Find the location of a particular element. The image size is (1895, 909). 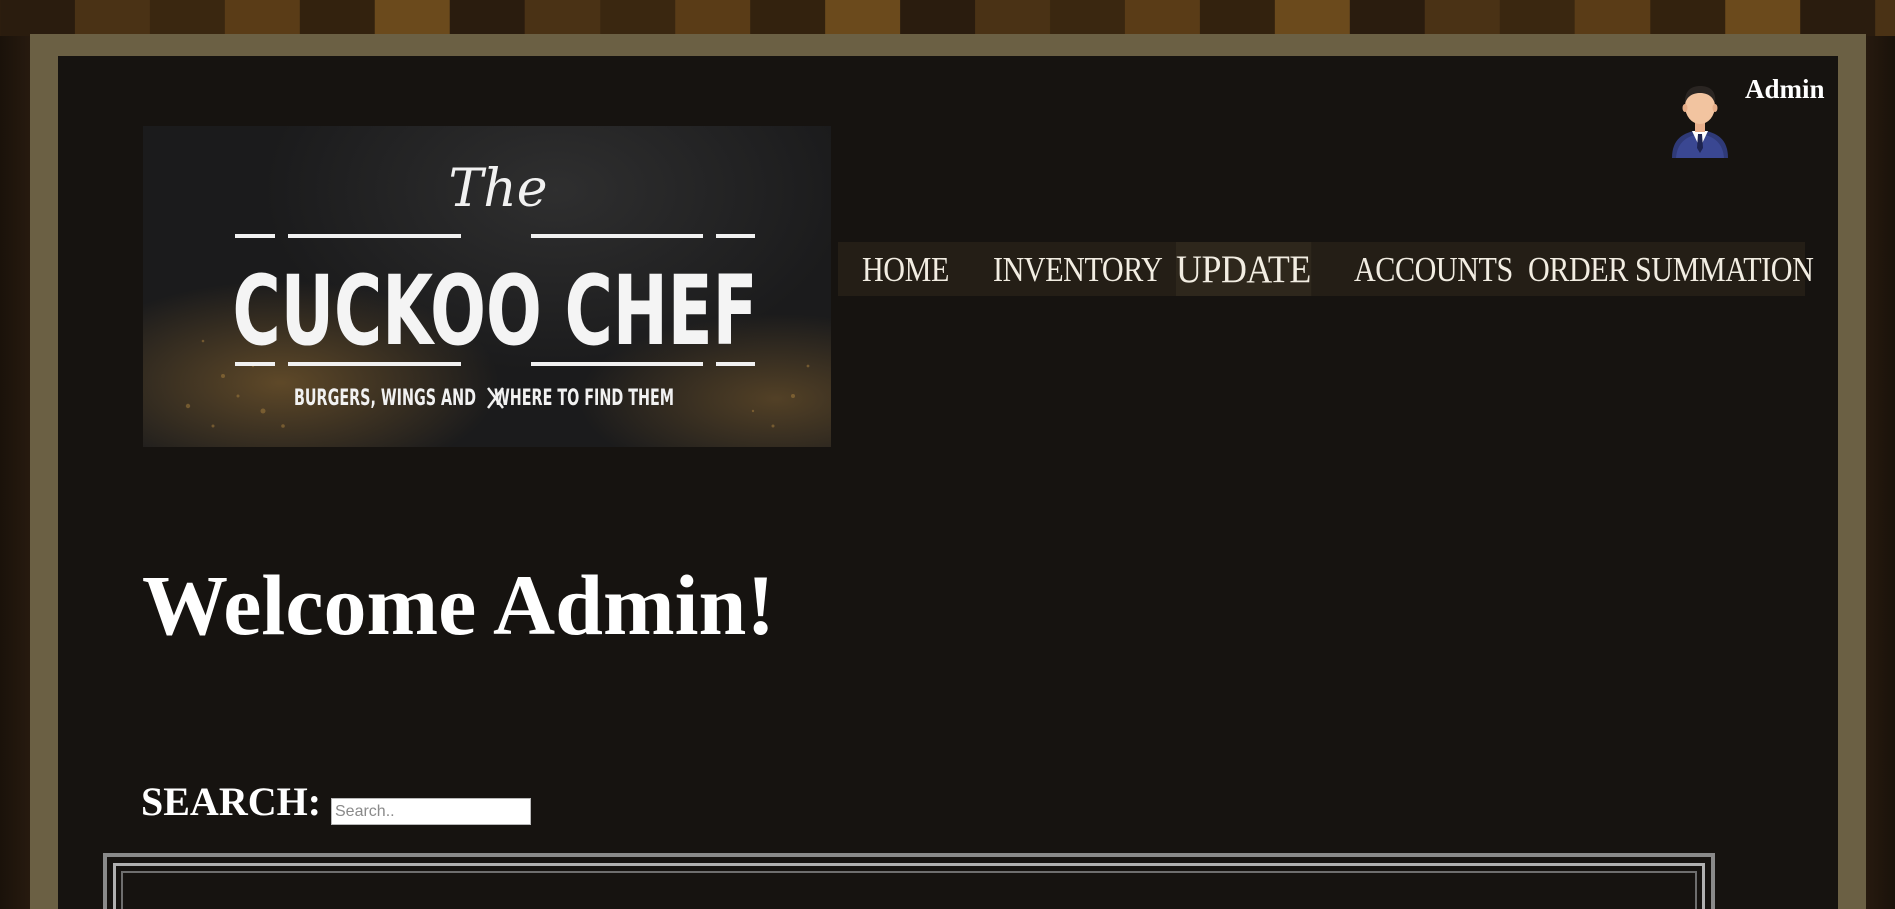

results-table is located at coordinates (909, 881).